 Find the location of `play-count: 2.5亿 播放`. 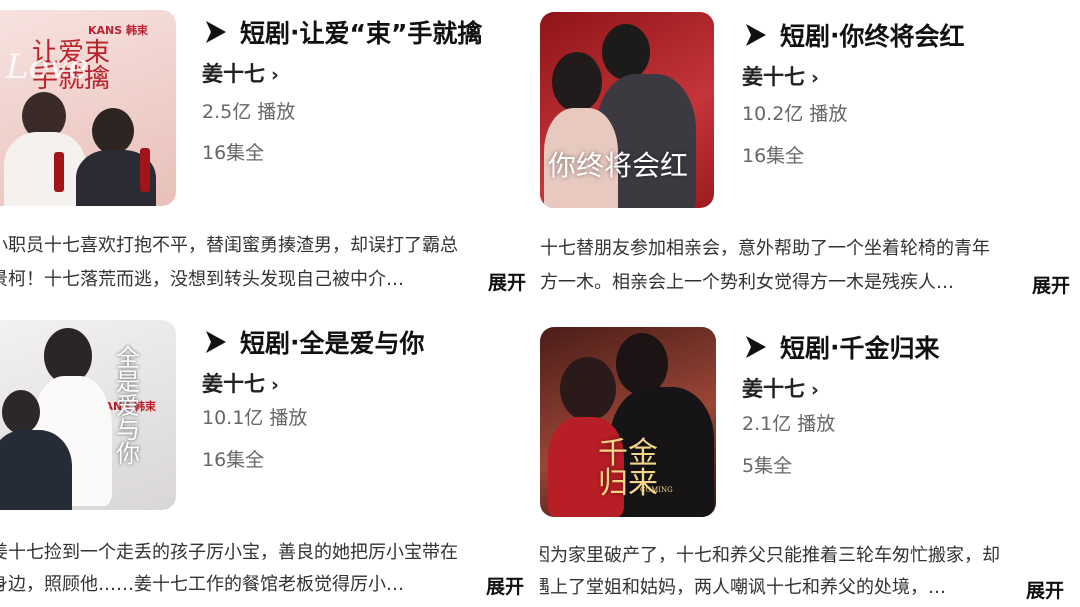

play-count: 2.5亿 播放 is located at coordinates (249, 112).